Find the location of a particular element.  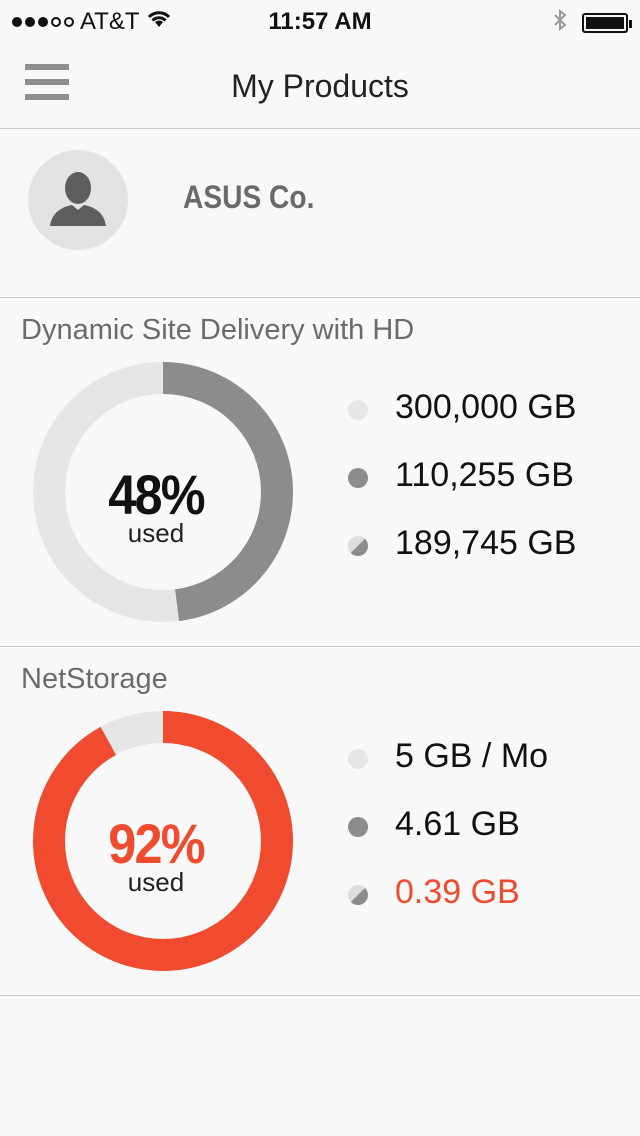

product-title: Dynamic Site Delivery with HD is located at coordinates (218, 330).